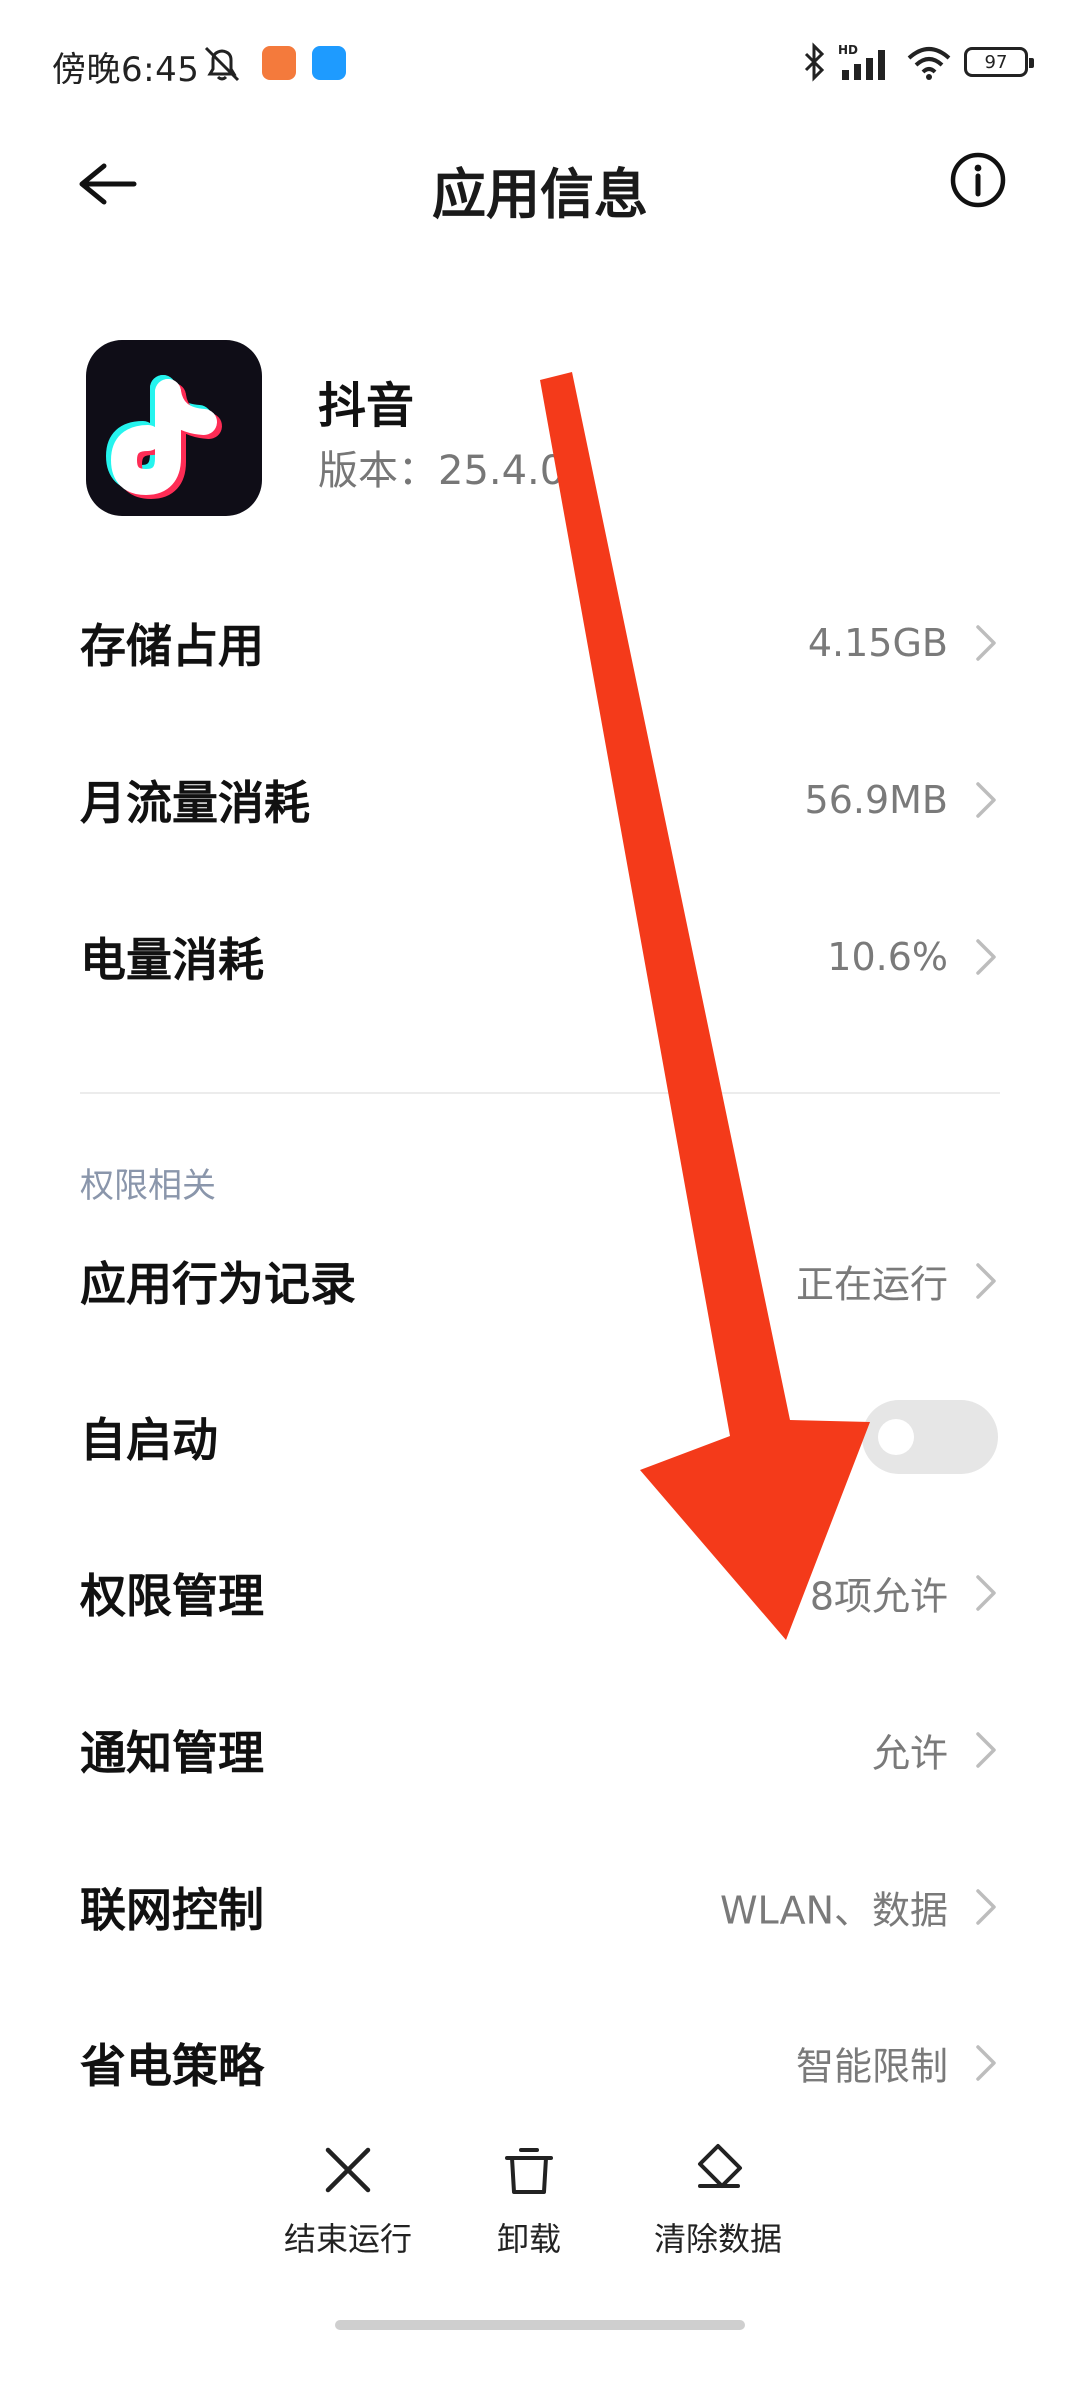 This screenshot has width=1080, height=2400. Describe the element at coordinates (833, 1910) in the screenshot. I see `row-value: WLAN、数据` at that location.